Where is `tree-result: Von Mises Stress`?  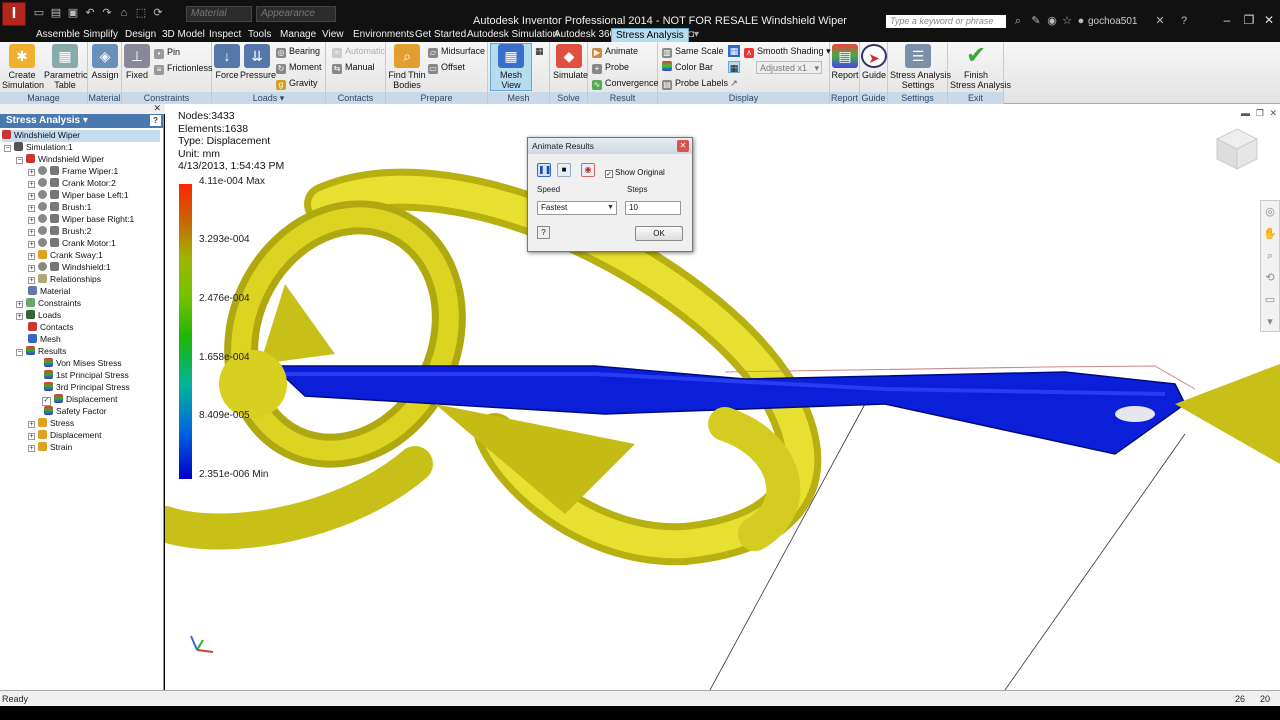
tree-result: Von Mises Stress is located at coordinates (83, 364).